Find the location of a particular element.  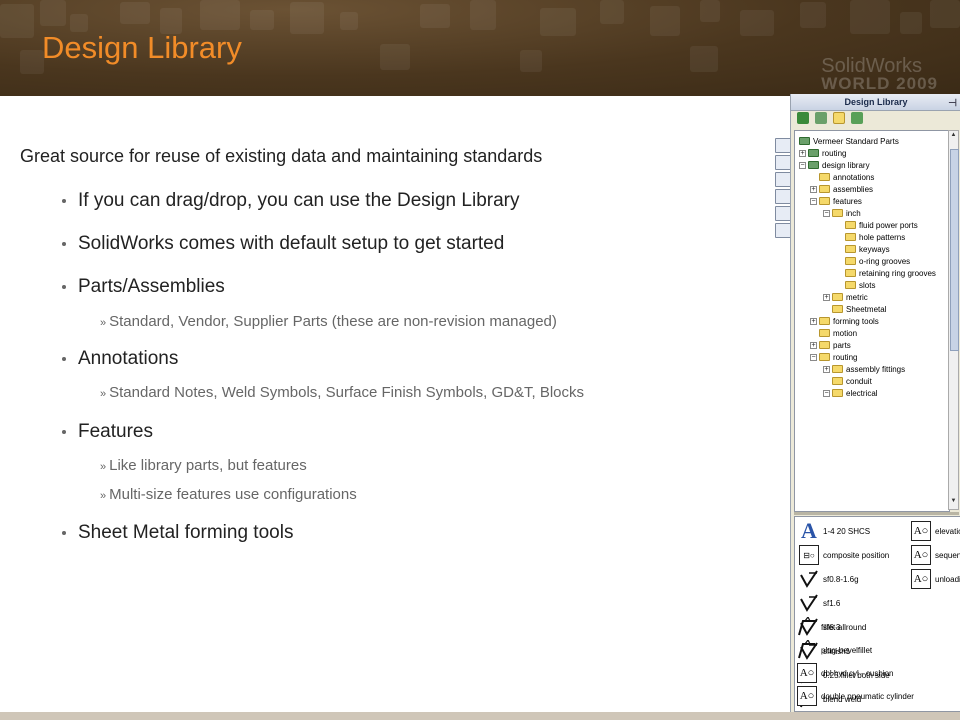

tree-item: slots is located at coordinates (860, 285).